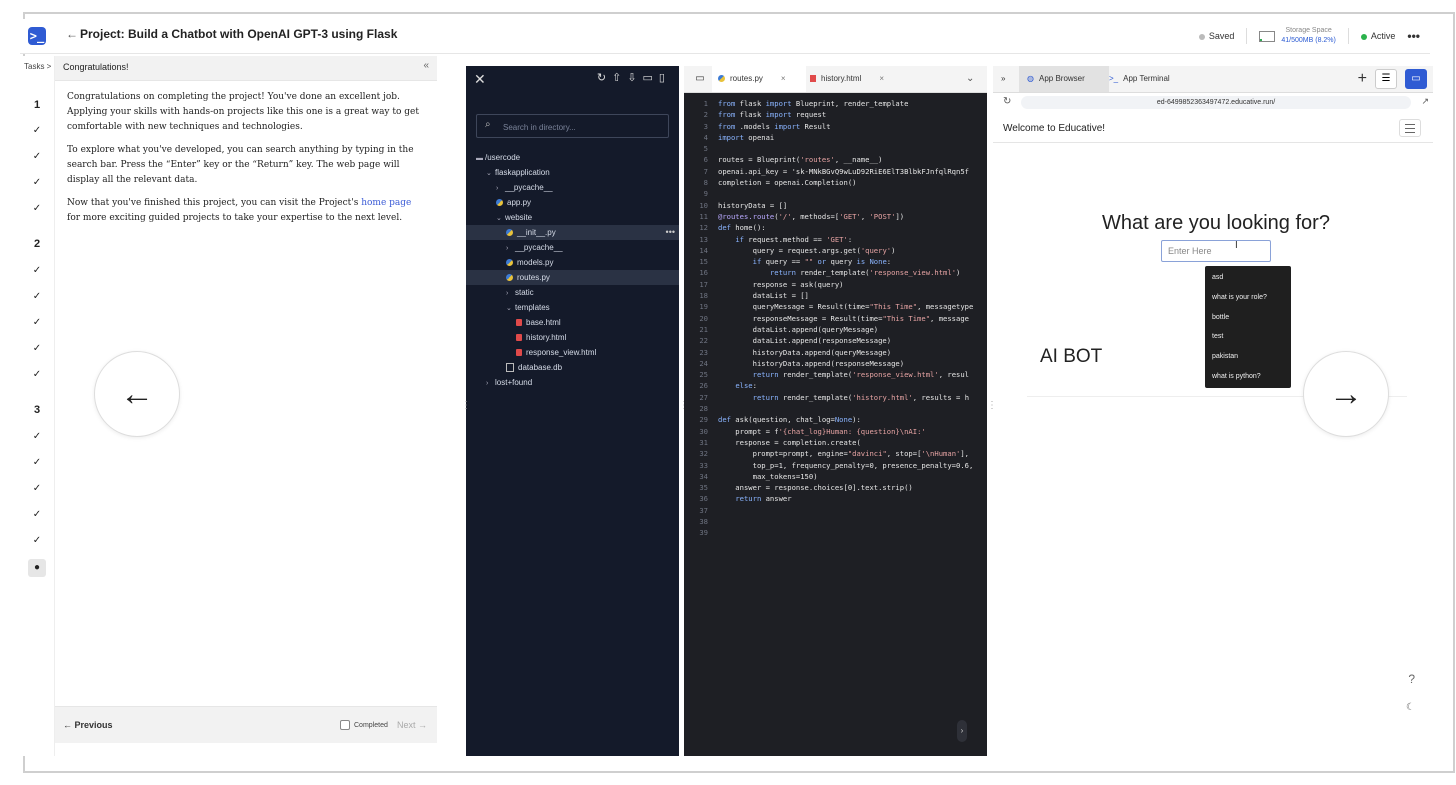 The image size is (1456, 785). Describe the element at coordinates (835, 352) in the screenshot. I see `code-line: 23 historyData.append(queryMessage)` at that location.